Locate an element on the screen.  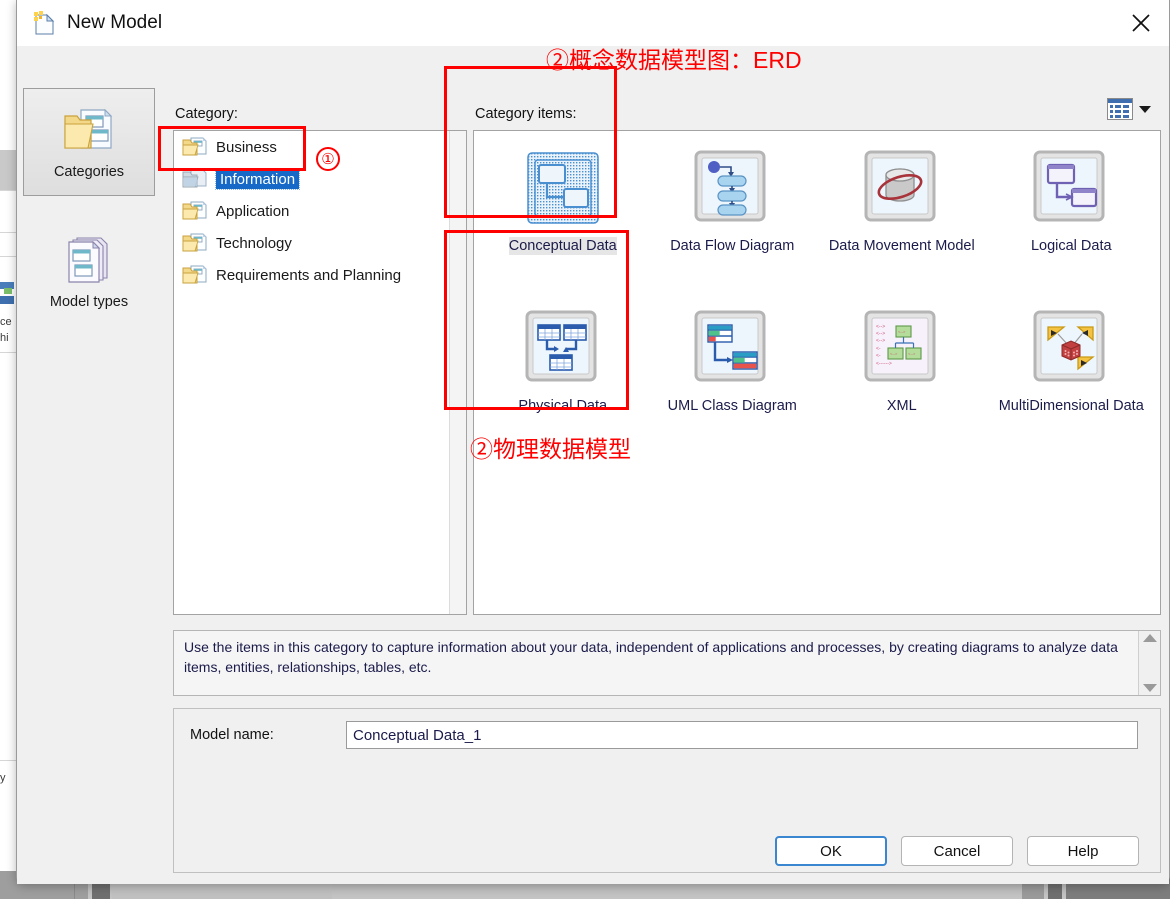
uml-class-diagram-icon is located at coordinates (732, 348).